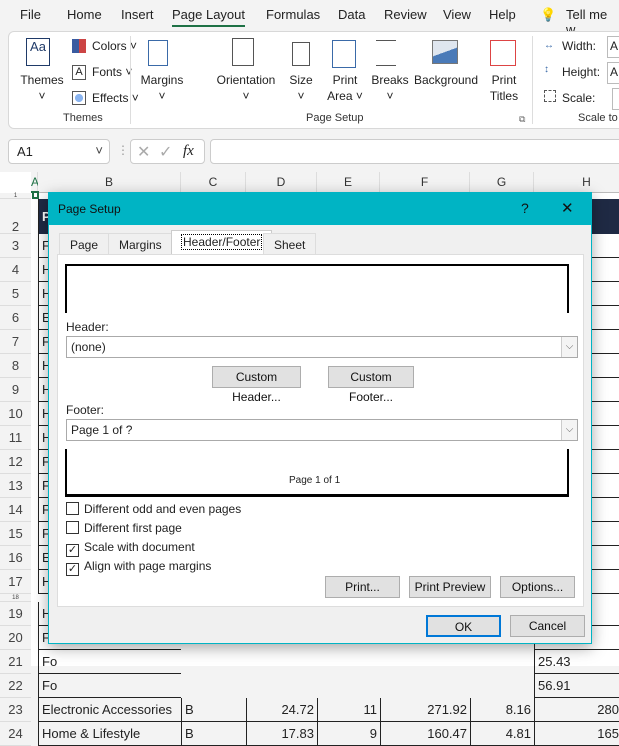 The width and height of the screenshot is (619, 746). I want to click on row-header: 19, so click(15, 614).